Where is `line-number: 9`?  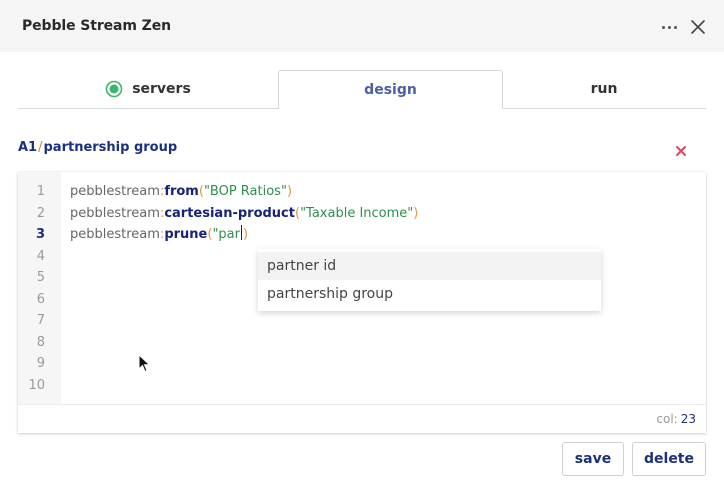
line-number: 9 is located at coordinates (40, 363).